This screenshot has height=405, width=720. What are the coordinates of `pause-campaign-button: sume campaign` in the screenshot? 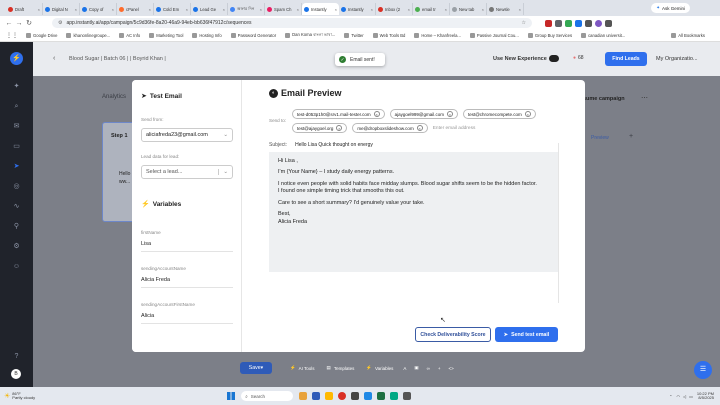 It's located at (604, 99).